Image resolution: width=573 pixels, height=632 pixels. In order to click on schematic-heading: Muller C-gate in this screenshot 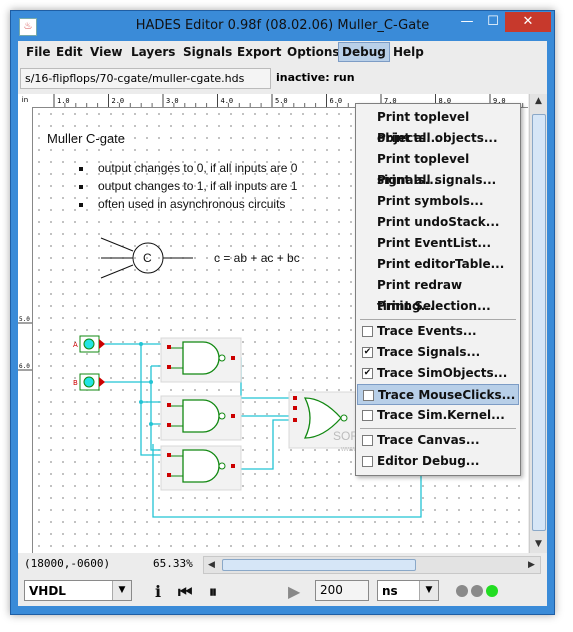, I will do `click(86, 138)`.